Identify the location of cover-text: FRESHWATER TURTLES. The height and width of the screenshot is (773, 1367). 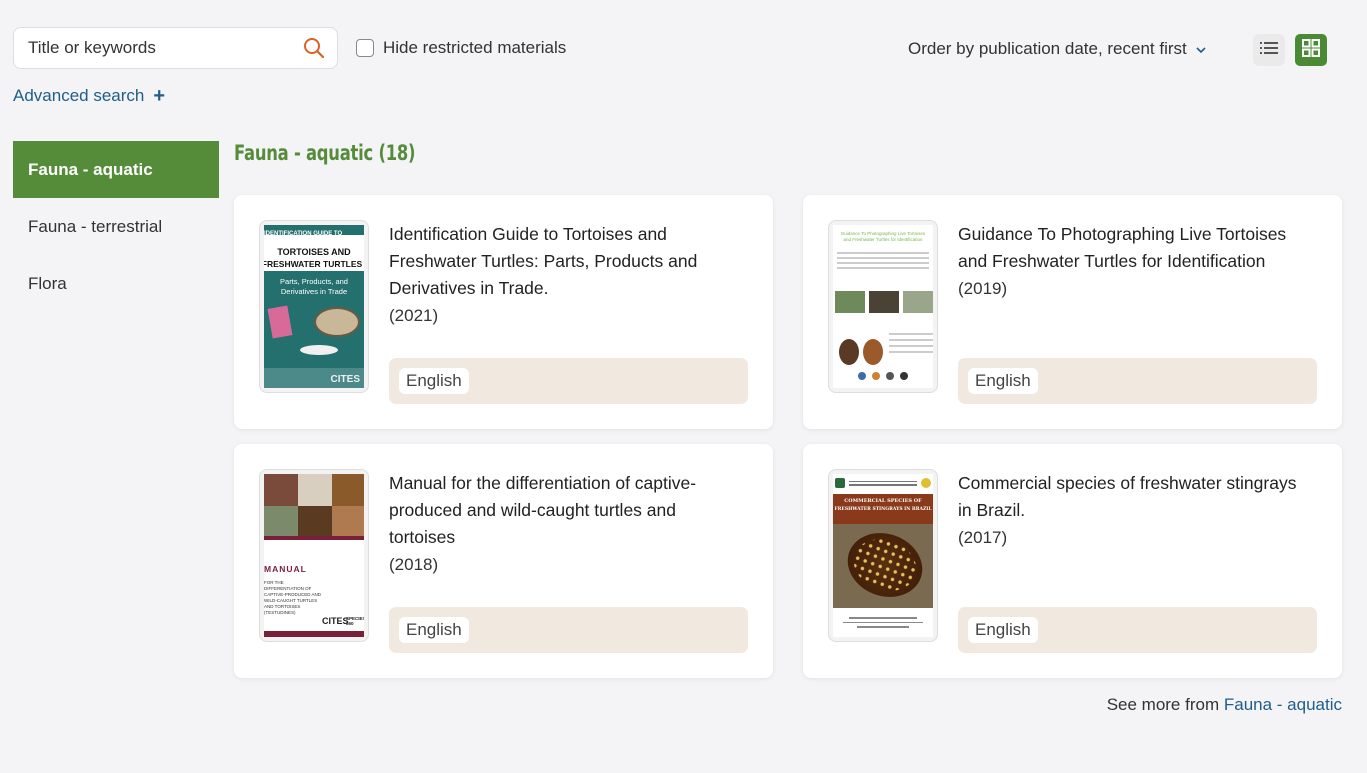
(313, 264).